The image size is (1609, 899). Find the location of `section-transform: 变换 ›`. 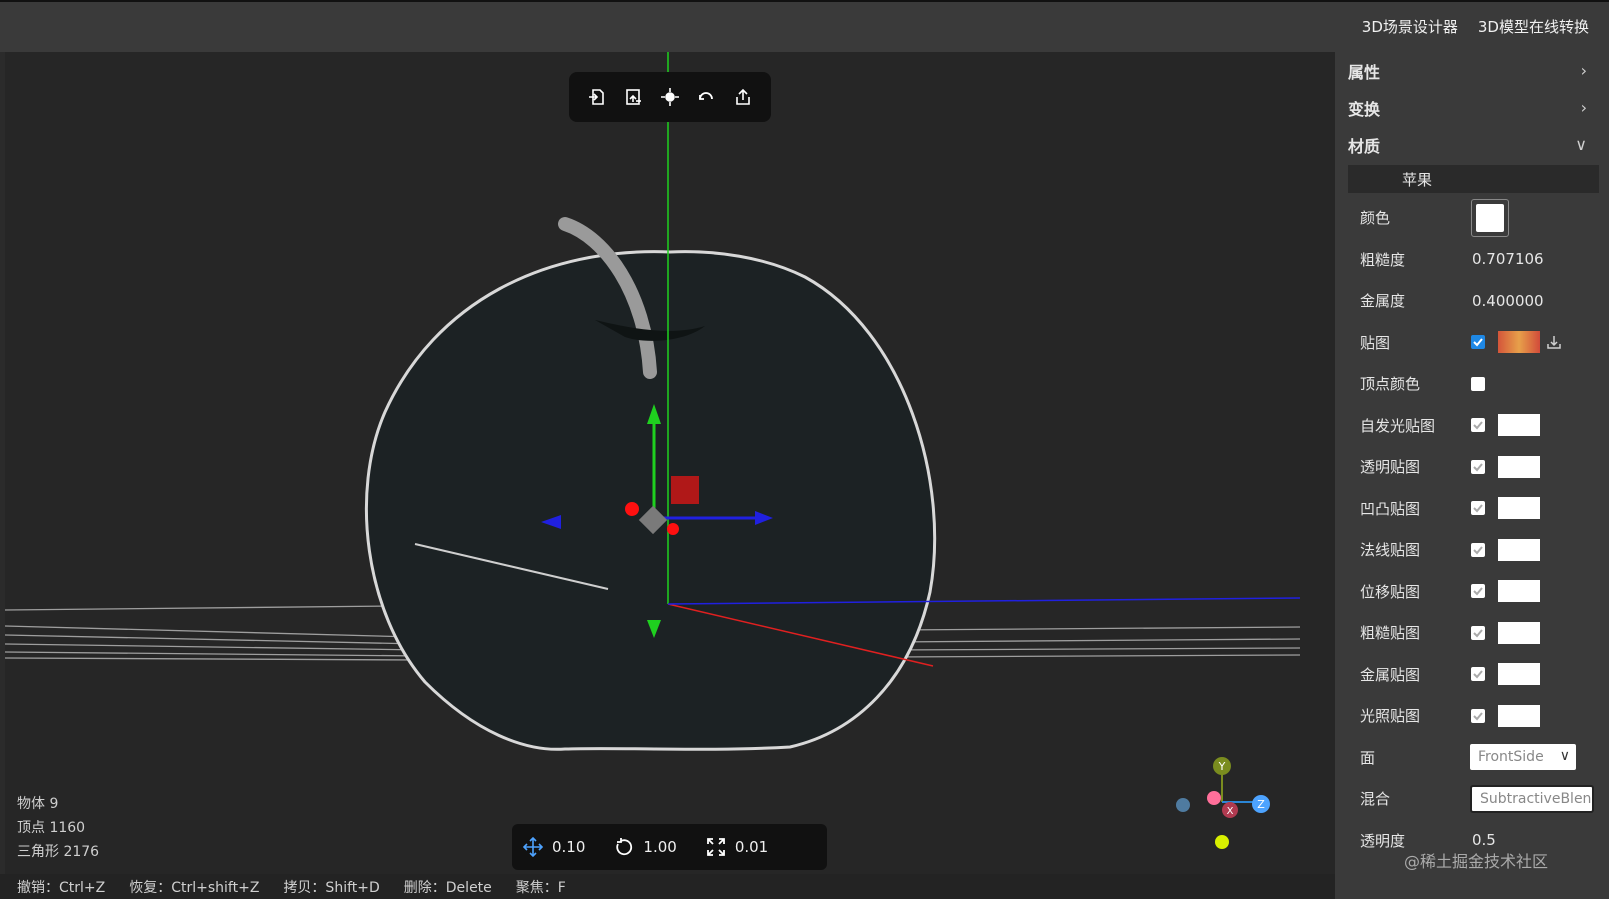

section-transform: 变换 › is located at coordinates (1472, 107).